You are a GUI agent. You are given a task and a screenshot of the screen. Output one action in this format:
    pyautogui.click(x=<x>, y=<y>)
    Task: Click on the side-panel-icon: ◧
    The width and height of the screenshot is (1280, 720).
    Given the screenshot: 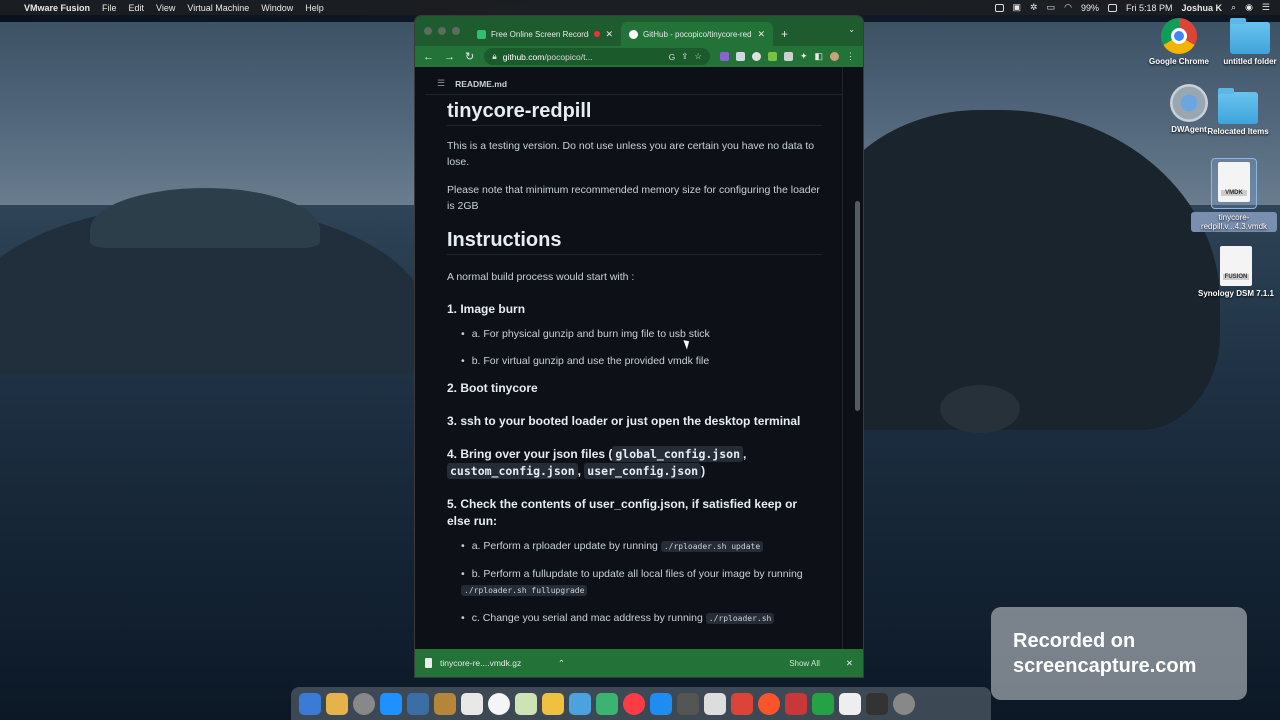 What is the action you would take?
    pyautogui.click(x=818, y=56)
    